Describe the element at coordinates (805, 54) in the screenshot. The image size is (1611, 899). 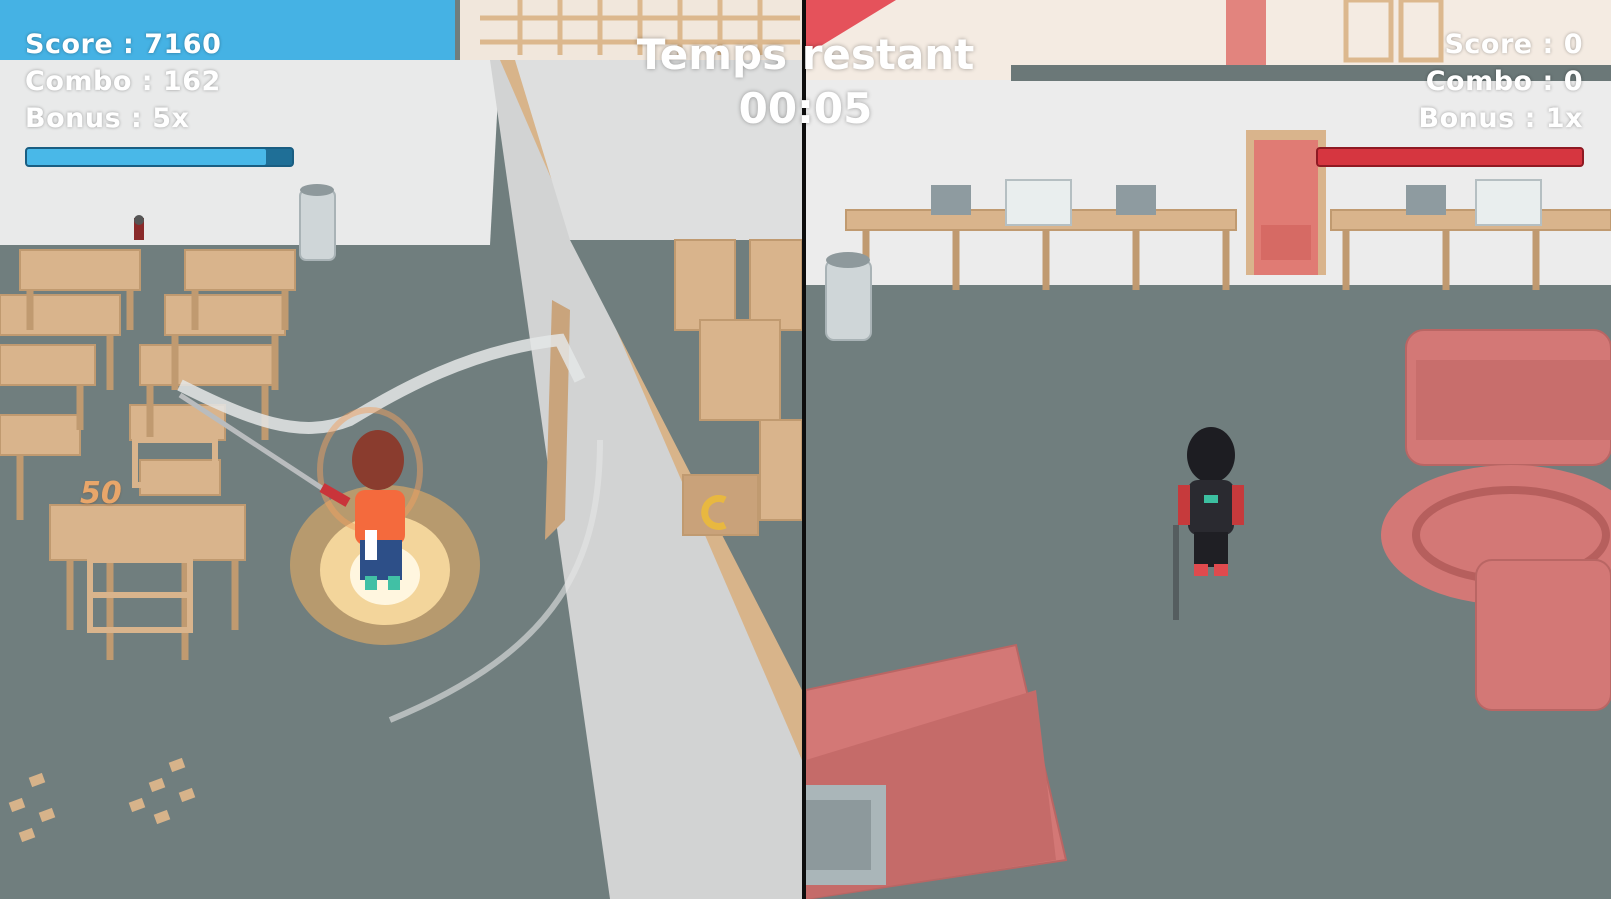
I see `timer-label: Temps restant` at that location.